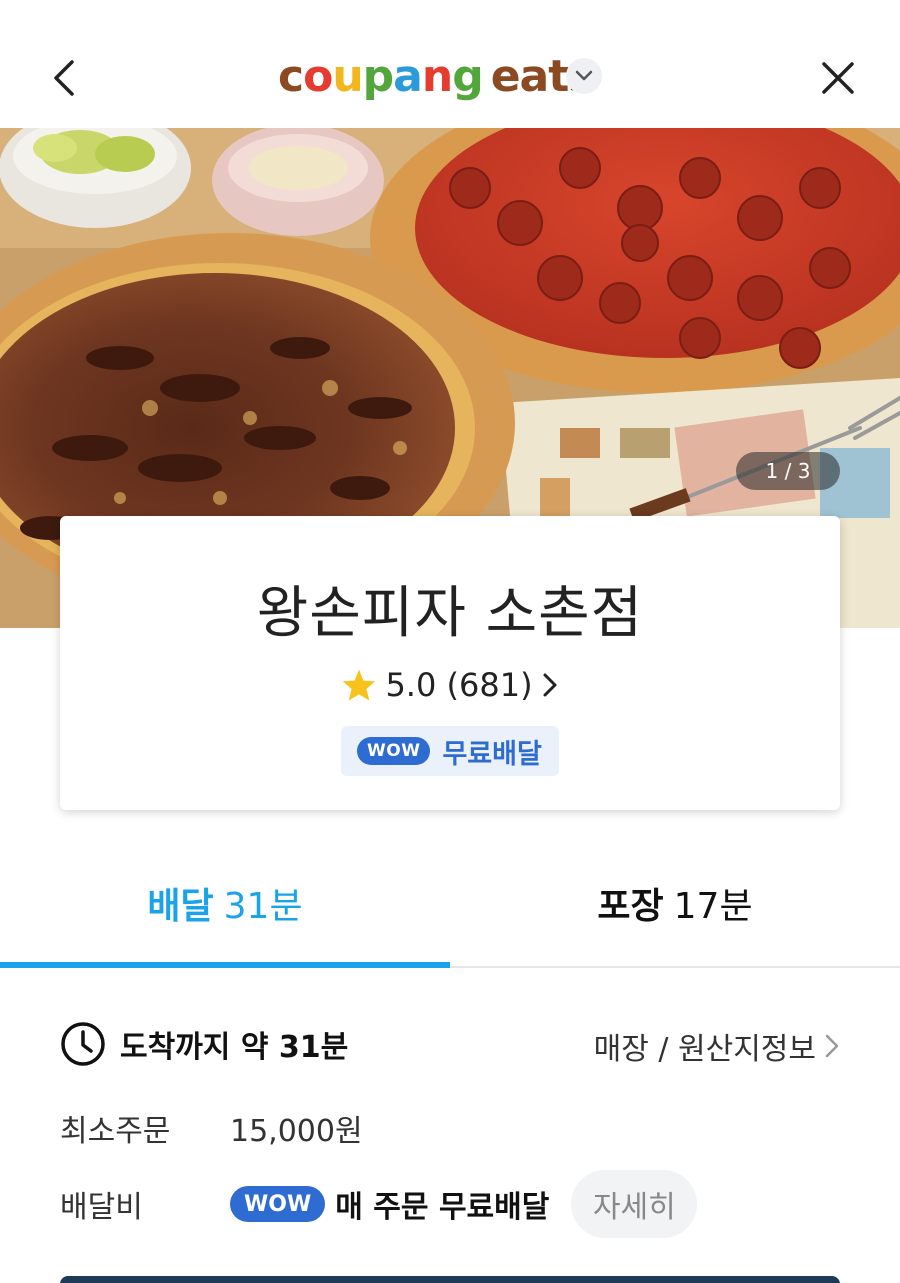  I want to click on tab-pickup: 포장 17분, so click(675, 903).